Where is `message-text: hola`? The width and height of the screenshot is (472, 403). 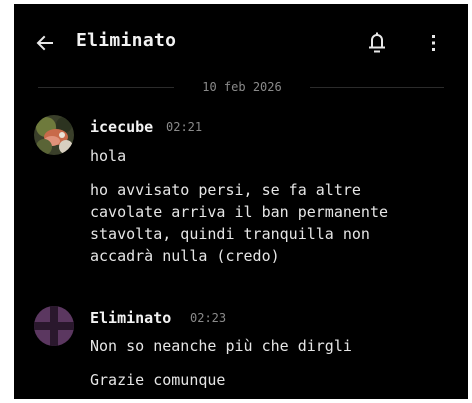 message-text: hola is located at coordinates (108, 156).